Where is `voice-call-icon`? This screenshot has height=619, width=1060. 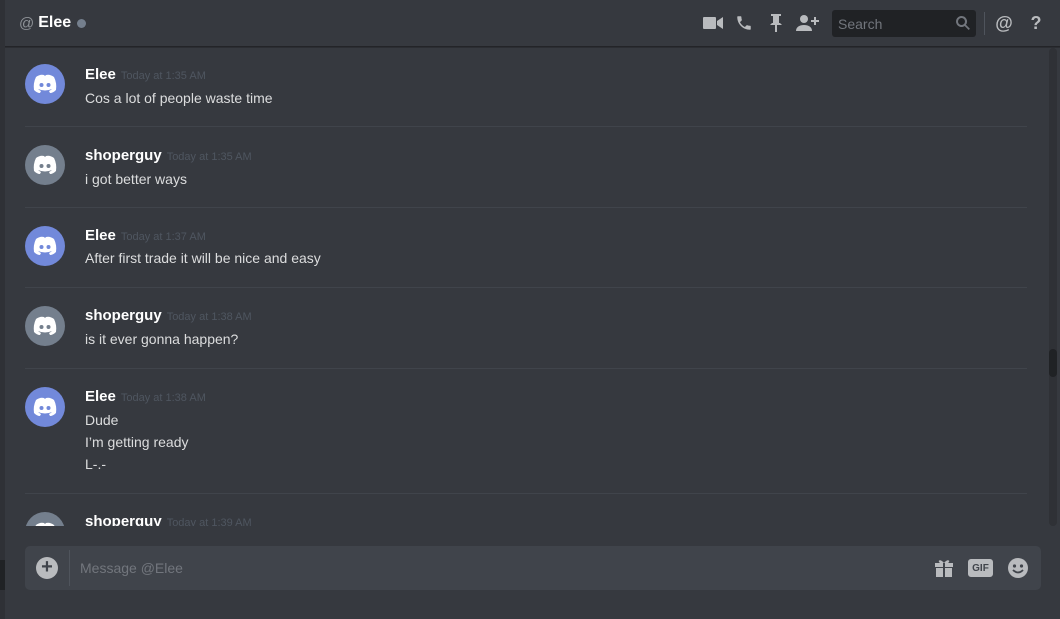 voice-call-icon is located at coordinates (744, 23).